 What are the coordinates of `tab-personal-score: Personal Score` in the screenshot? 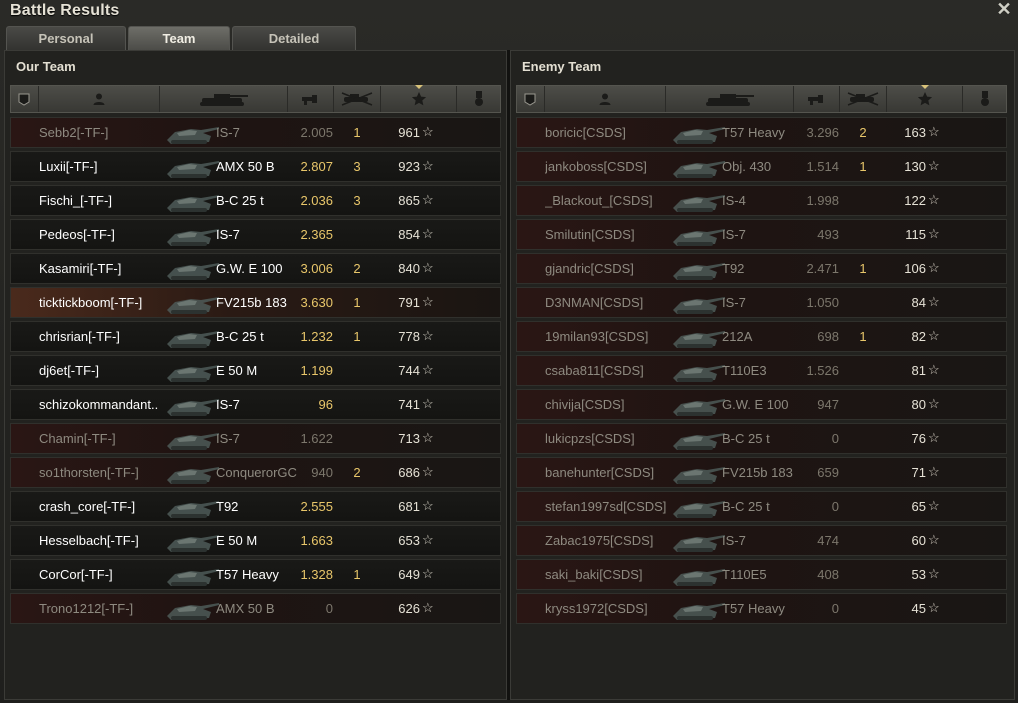 It's located at (66, 48).